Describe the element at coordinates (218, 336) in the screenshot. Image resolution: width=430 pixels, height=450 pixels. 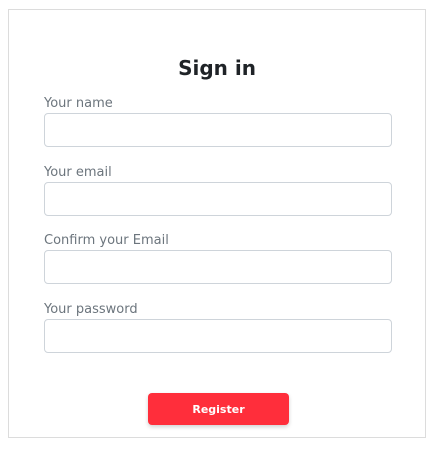
I see `password-input` at that location.